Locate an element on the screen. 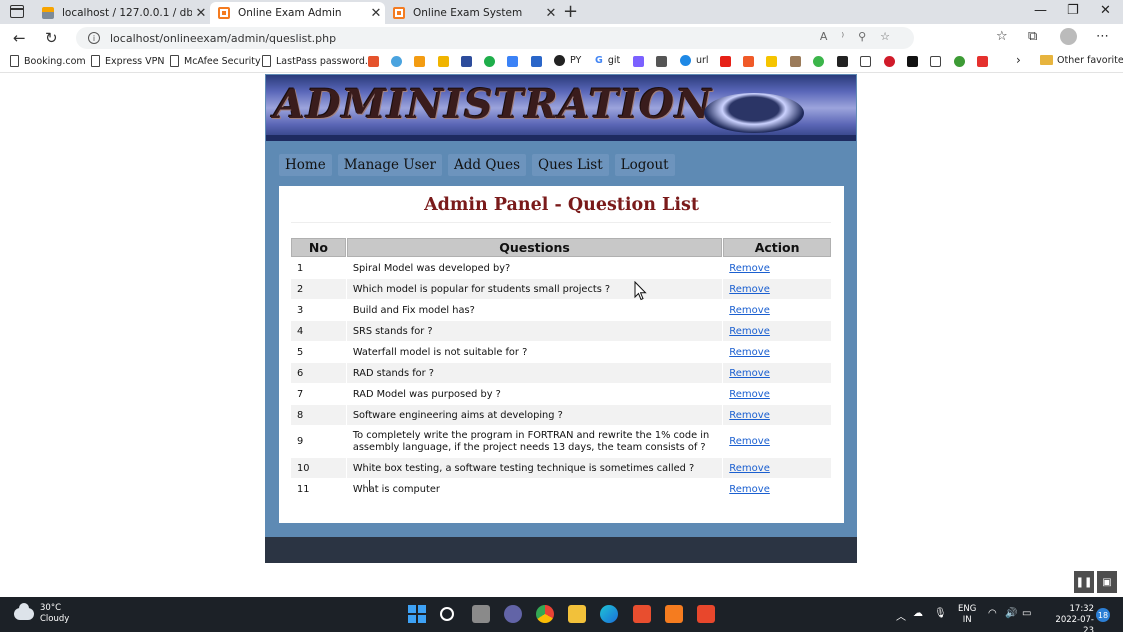 The width and height of the screenshot is (1123, 632). table-row: 7 RAD Model was purposed by ? Remove is located at coordinates (561, 394).